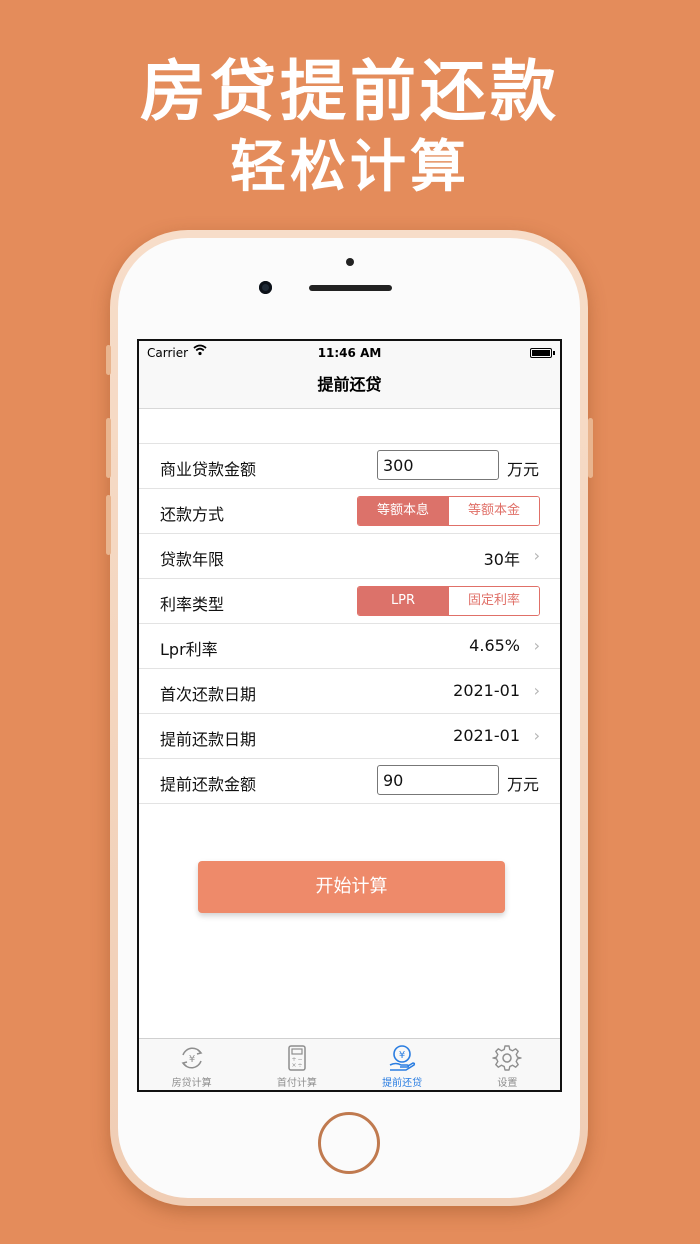 The width and height of the screenshot is (700, 1244). What do you see at coordinates (438, 780) in the screenshot?
I see `prepay-amount-input` at bounding box center [438, 780].